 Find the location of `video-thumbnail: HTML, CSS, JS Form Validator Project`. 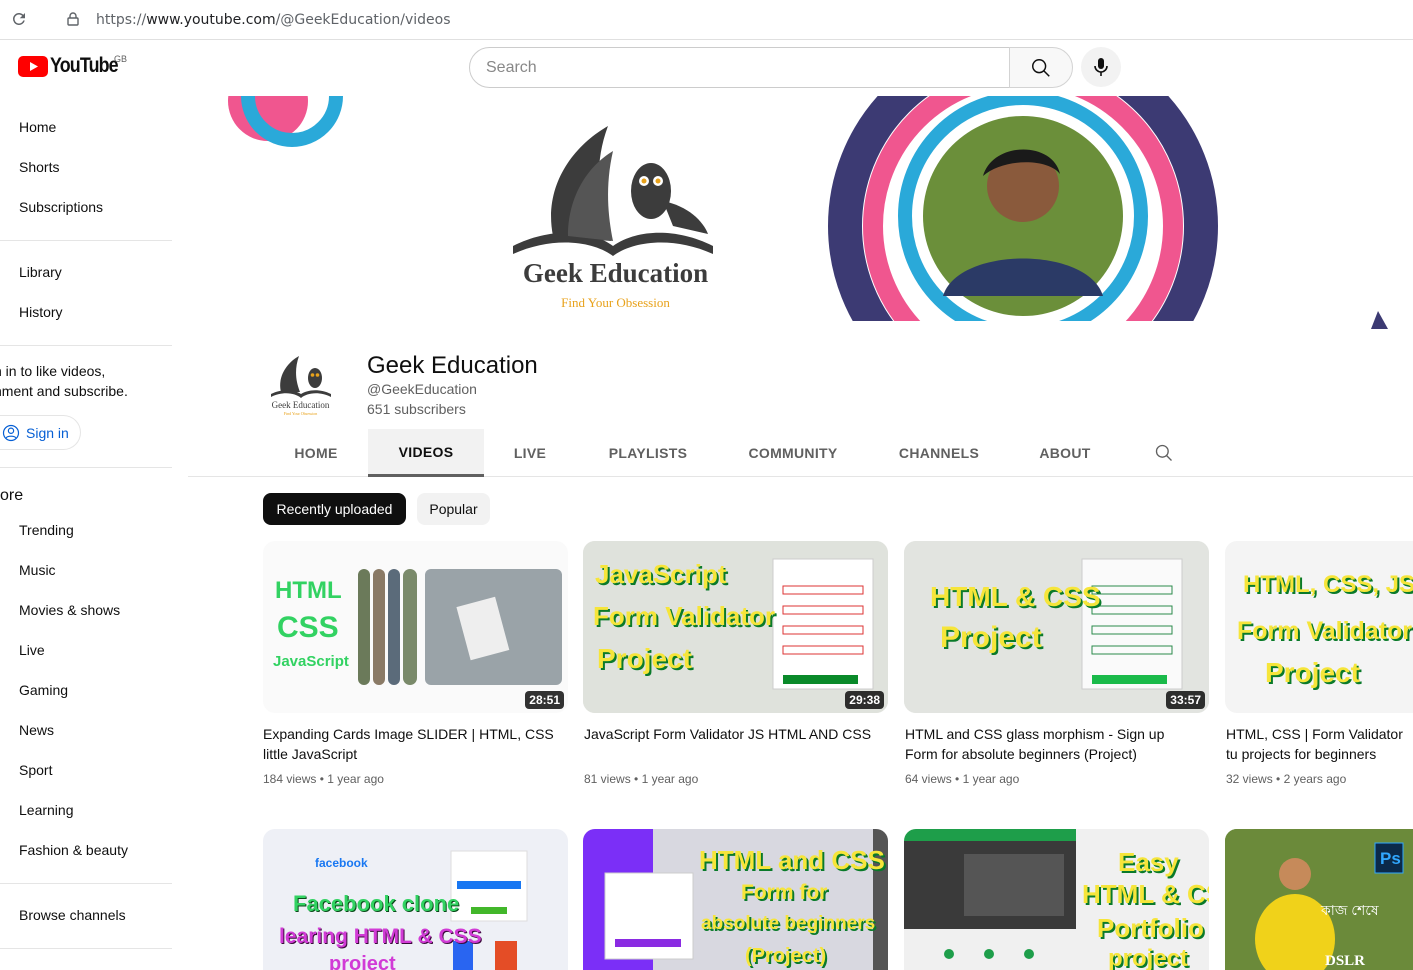

video-thumbnail: HTML, CSS, JS Form Validator Project is located at coordinates (1319, 627).